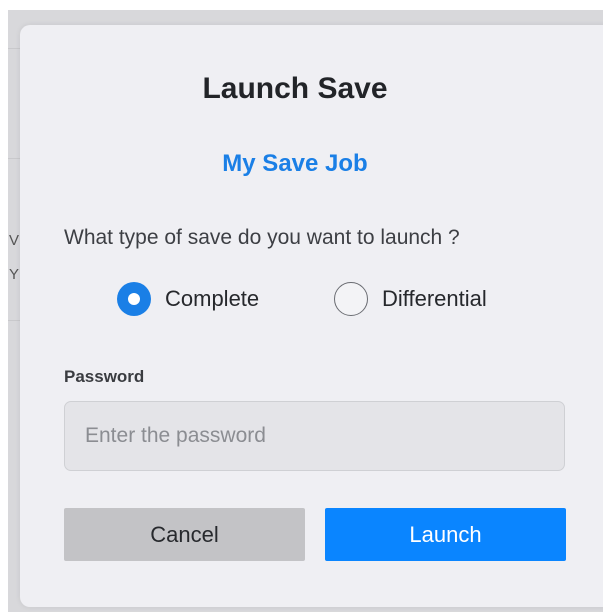 This screenshot has width=603, height=612. What do you see at coordinates (14, 274) in the screenshot?
I see `background-text-fragment: Y` at bounding box center [14, 274].